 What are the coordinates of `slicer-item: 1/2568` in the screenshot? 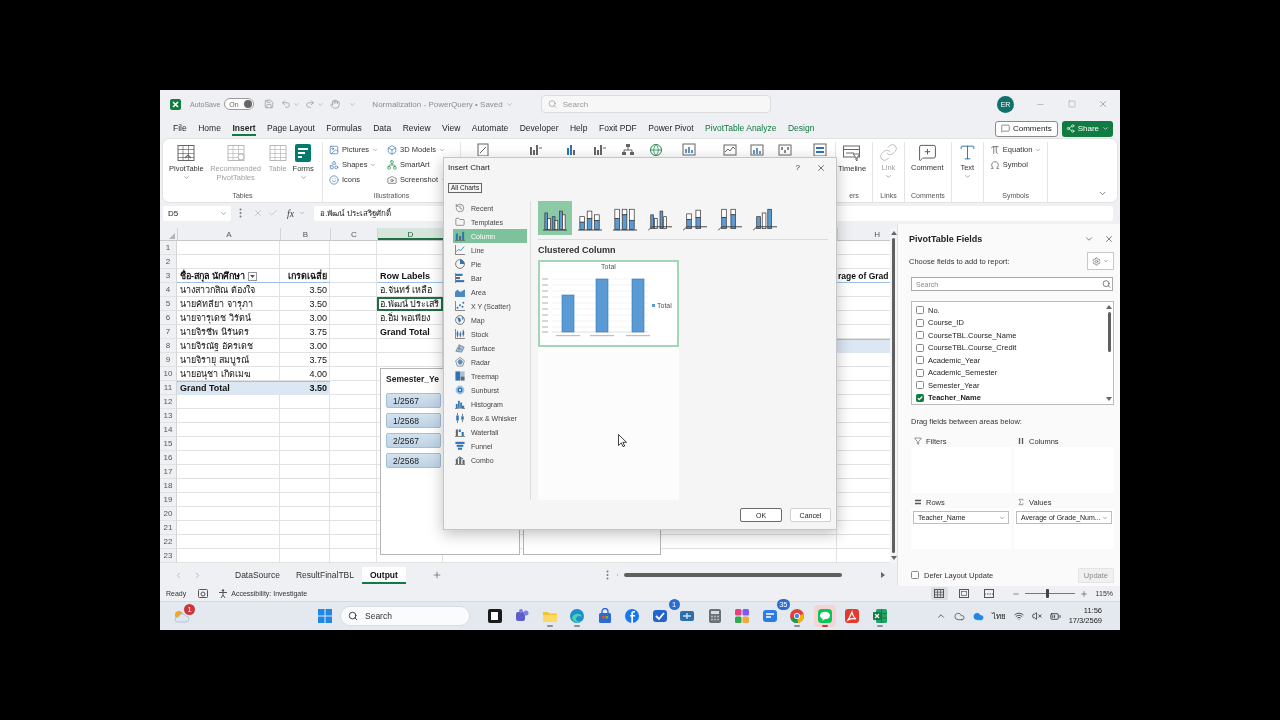 It's located at (413, 420).